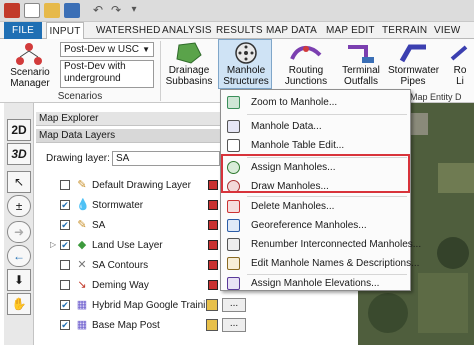  Describe the element at coordinates (52, 10) in the screenshot. I see `open-folder-icon` at that location.